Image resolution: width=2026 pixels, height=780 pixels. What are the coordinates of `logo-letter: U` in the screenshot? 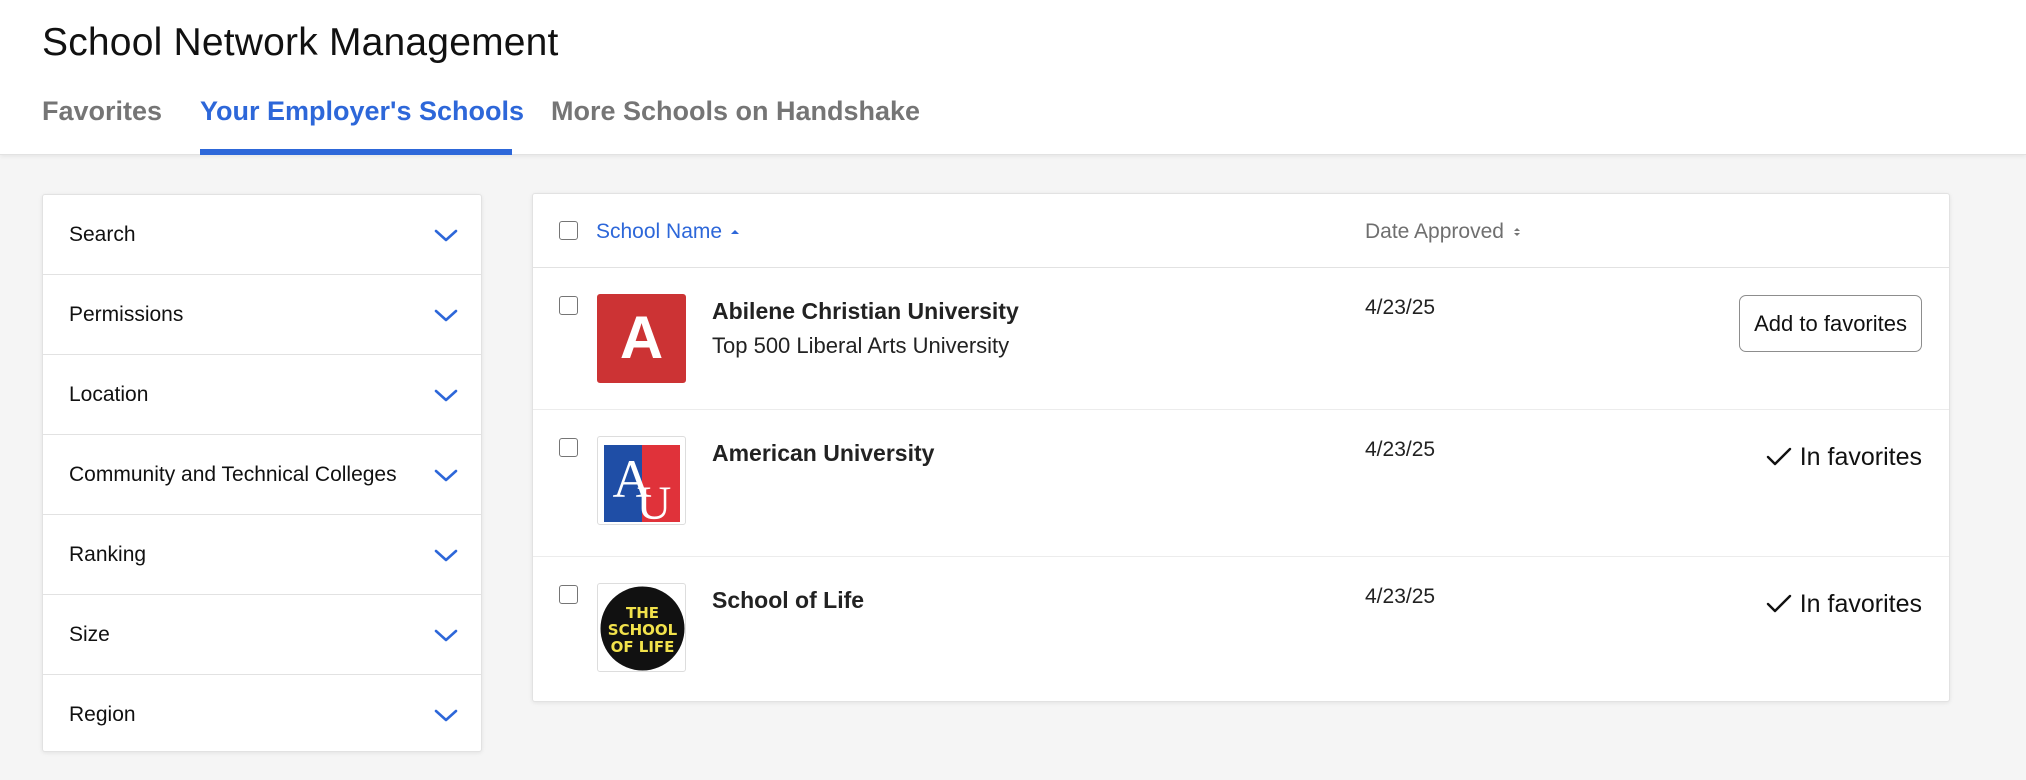 It's located at (654, 501).